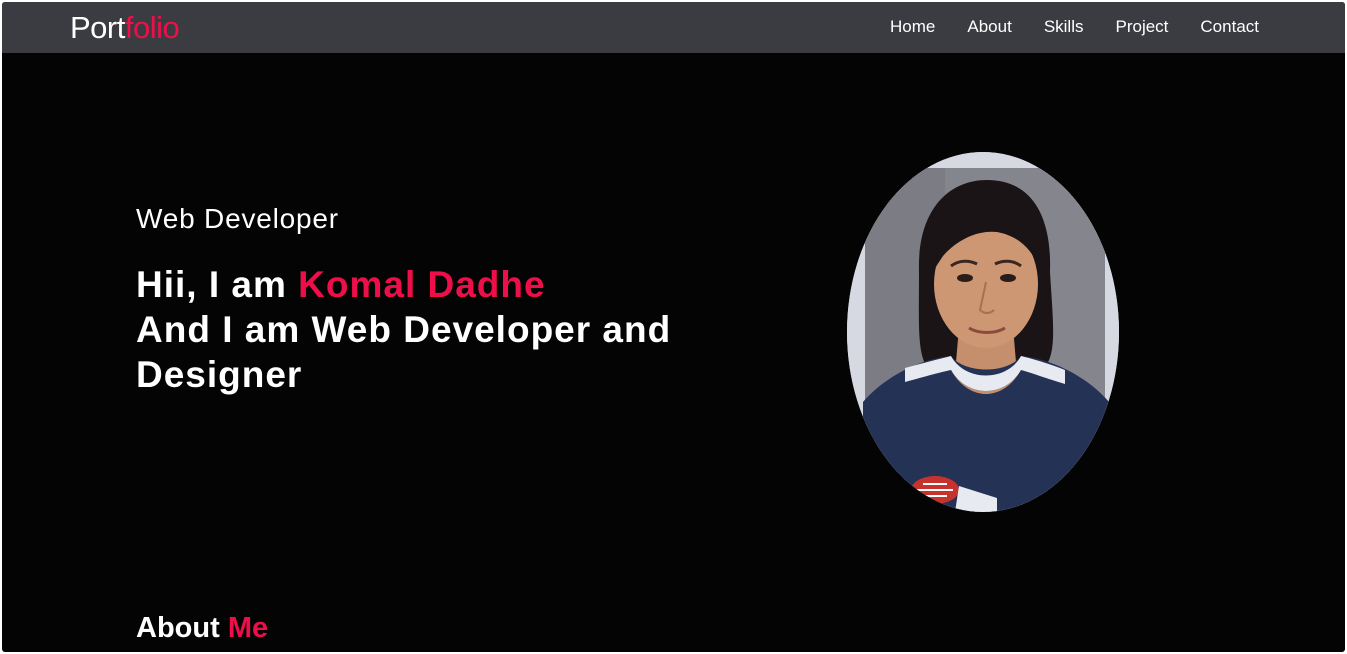 Image resolution: width=1347 pixels, height=654 pixels. Describe the element at coordinates (1064, 27) in the screenshot. I see `nav-link-skills: Skills` at that location.